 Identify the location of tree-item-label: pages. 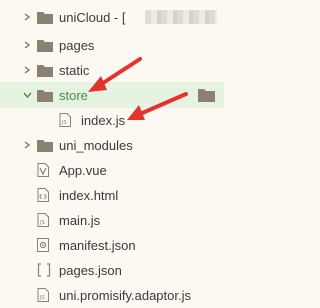
(77, 45).